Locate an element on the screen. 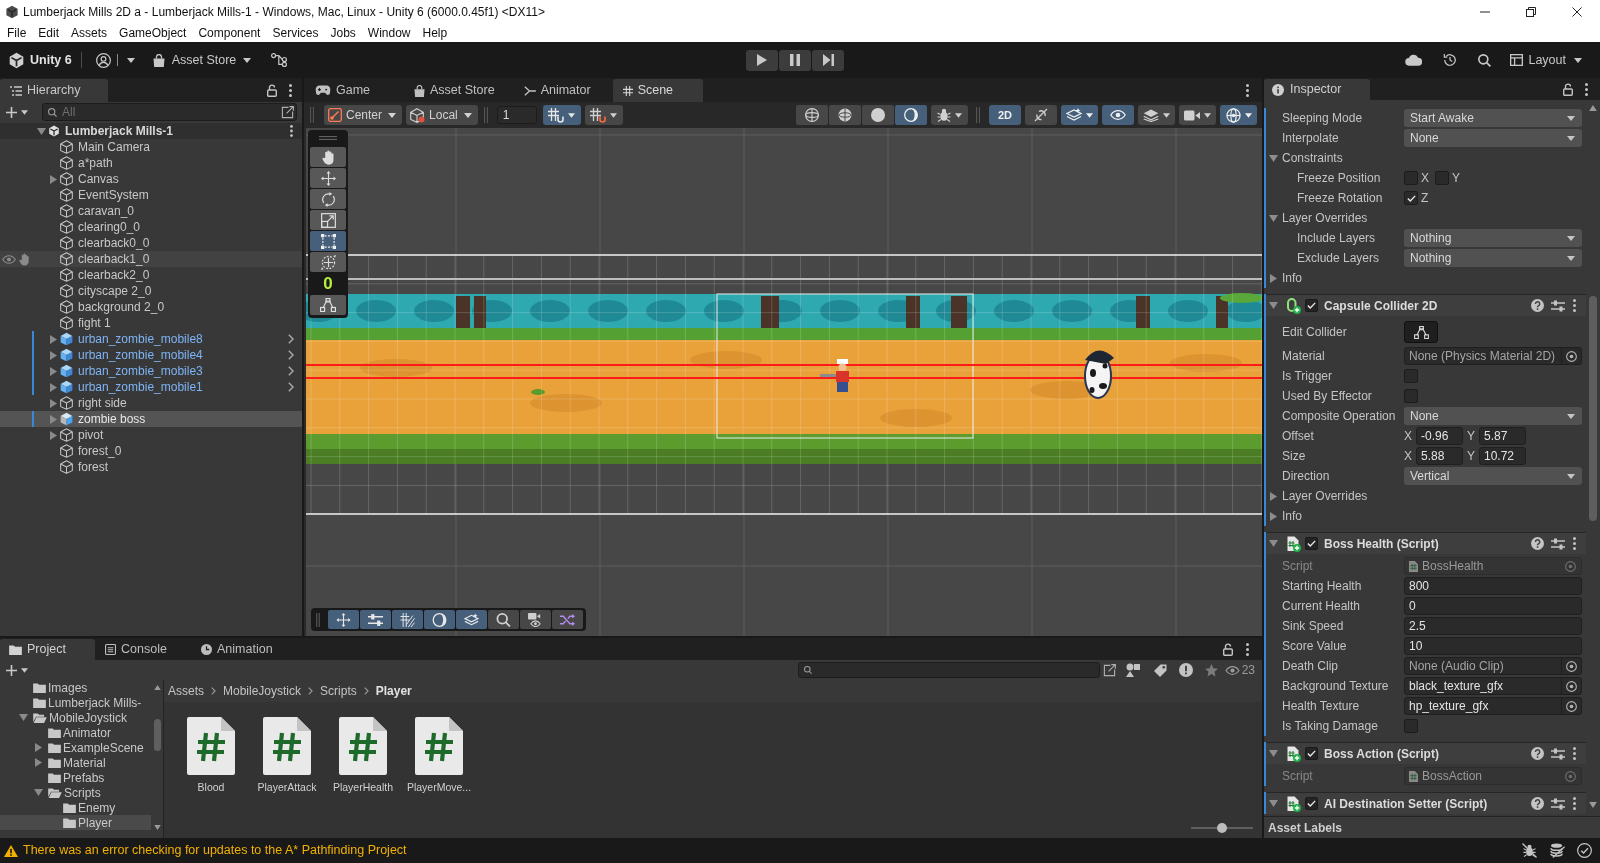 The height and width of the screenshot is (863, 1600). panel-tab: Asset Store is located at coordinates (454, 90).